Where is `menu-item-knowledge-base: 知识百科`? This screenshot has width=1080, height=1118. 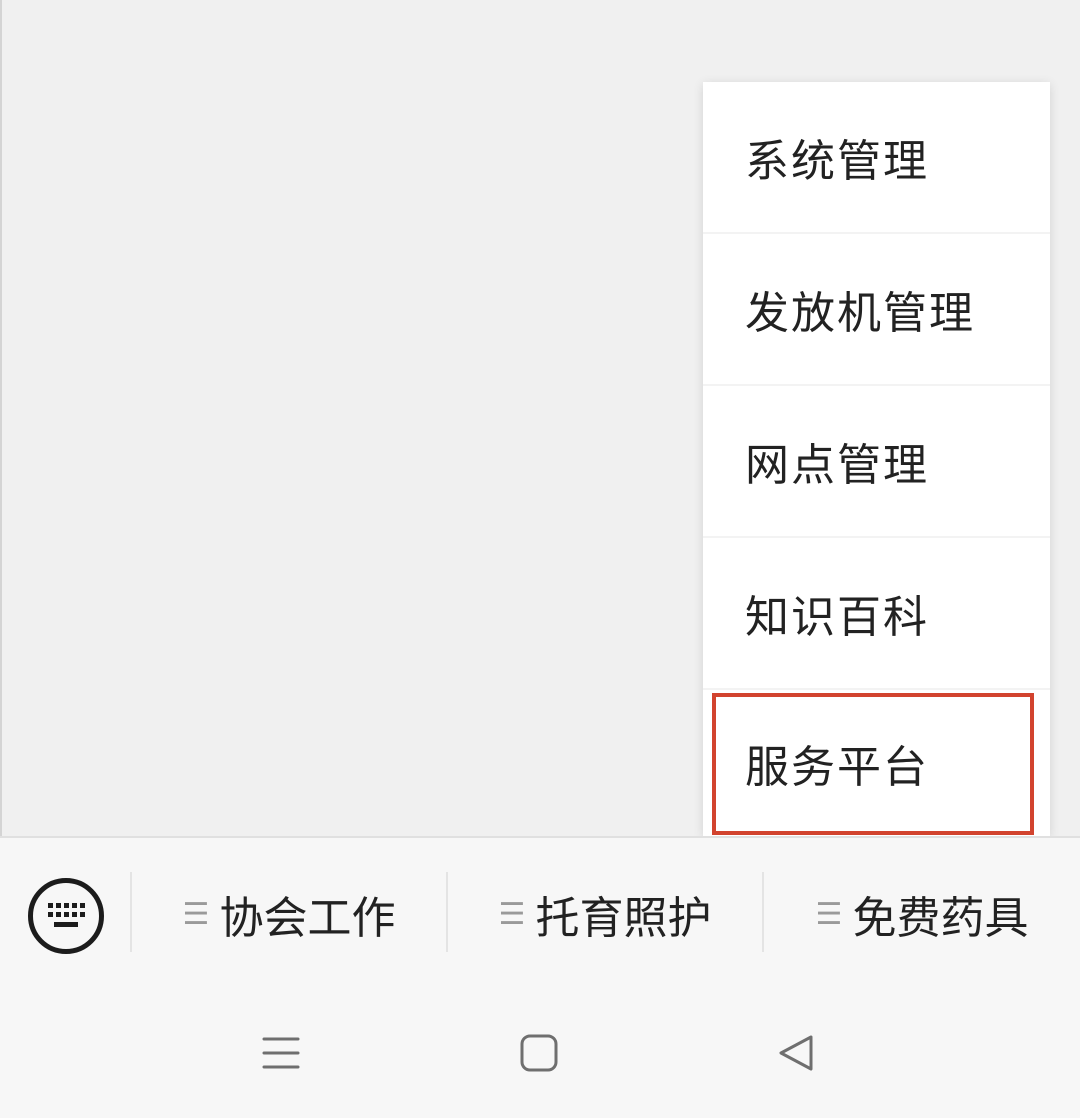 menu-item-knowledge-base: 知识百科 is located at coordinates (876, 613).